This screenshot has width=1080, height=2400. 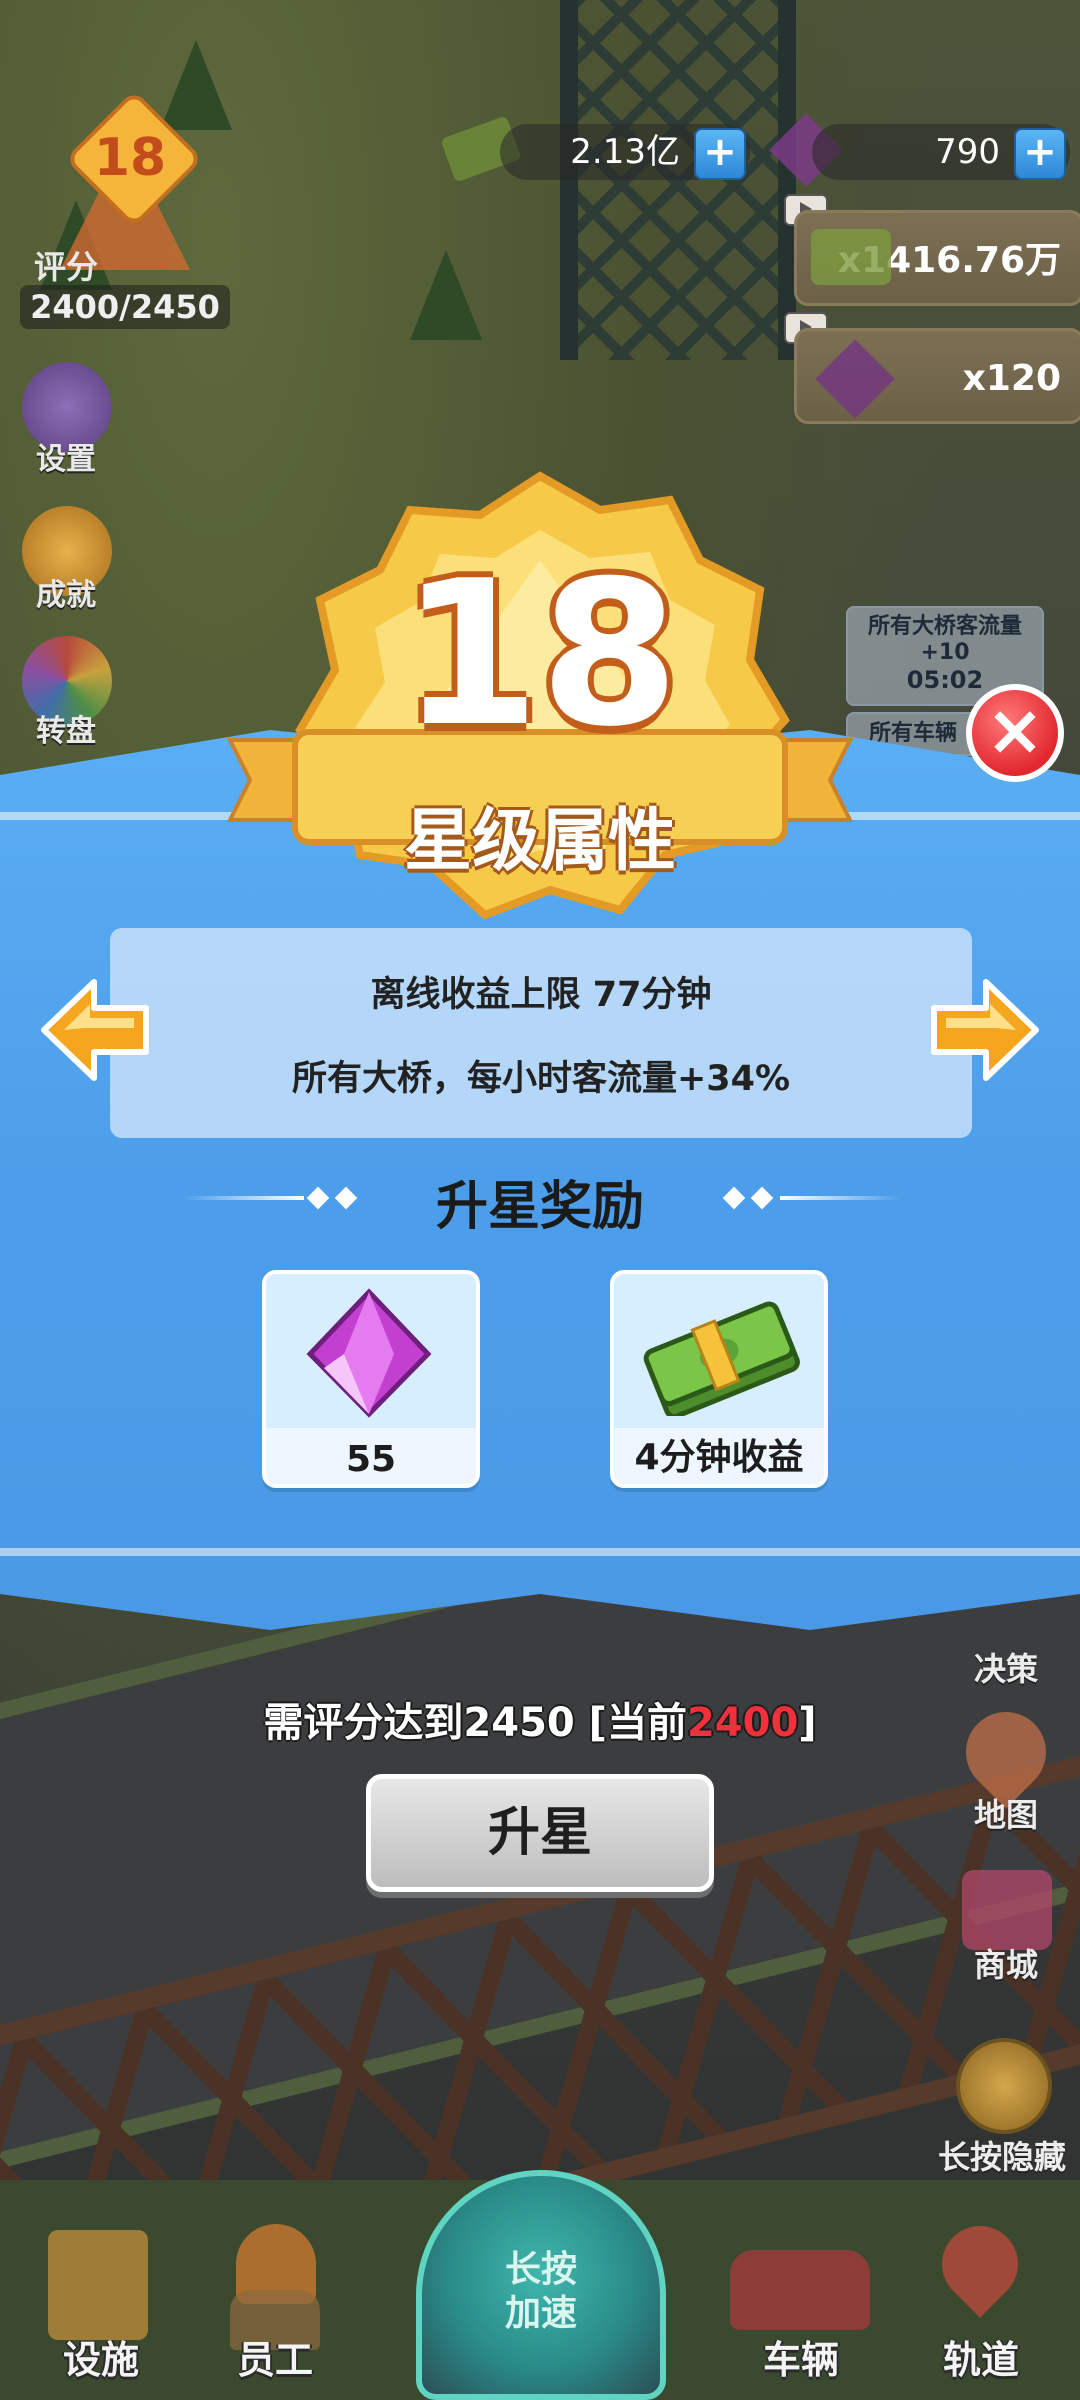 What do you see at coordinates (539, 1207) in the screenshot?
I see `reward-title: 升星奖励` at bounding box center [539, 1207].